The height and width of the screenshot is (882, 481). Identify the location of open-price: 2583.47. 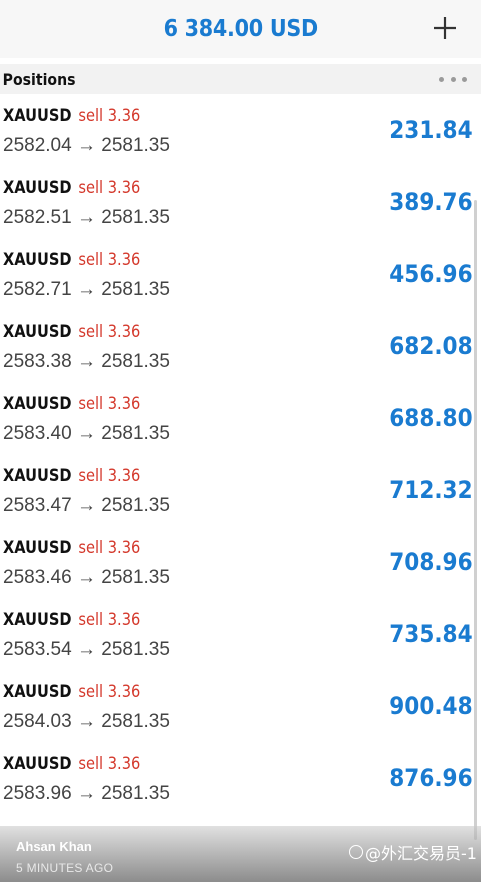
(37, 505).